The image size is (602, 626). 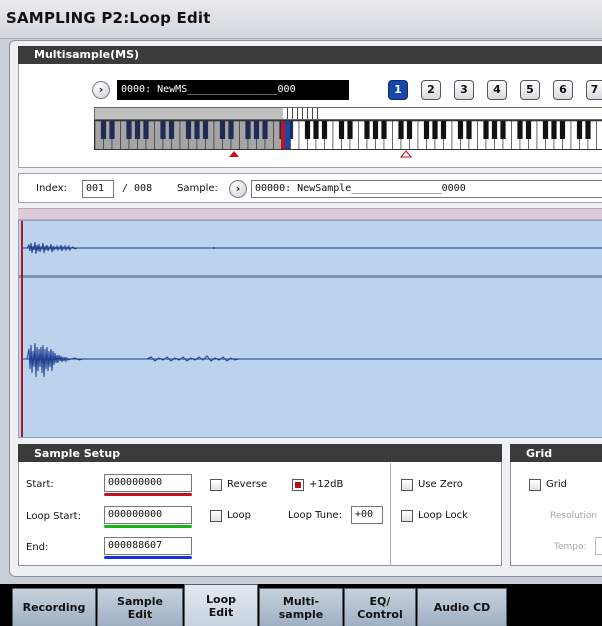 What do you see at coordinates (208, 89) in the screenshot?
I see `multisample-value: 0000: NewMS_______________000` at bounding box center [208, 89].